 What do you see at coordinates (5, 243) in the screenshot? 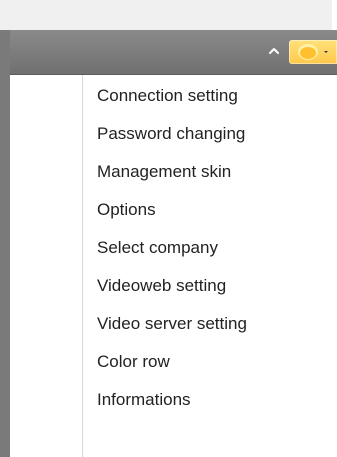
I see `left-panel-strip` at bounding box center [5, 243].